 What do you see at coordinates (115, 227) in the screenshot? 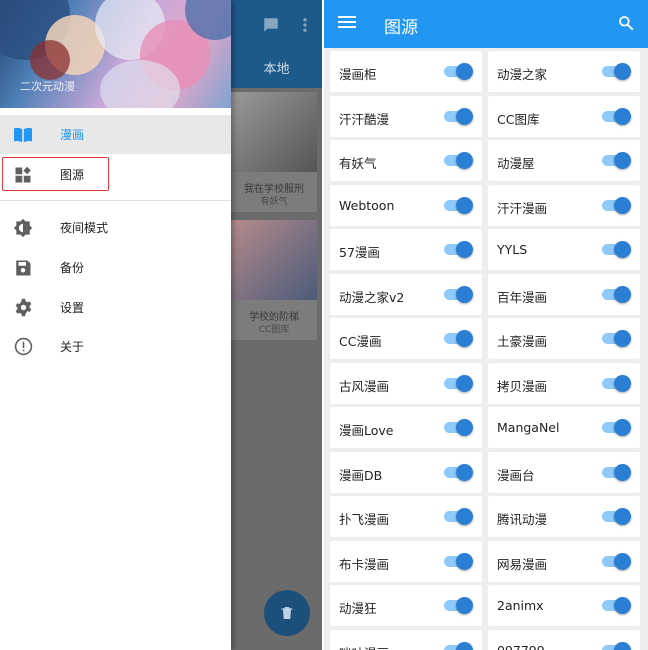
I see `drawer-item-night-mode: 夜间模式` at bounding box center [115, 227].